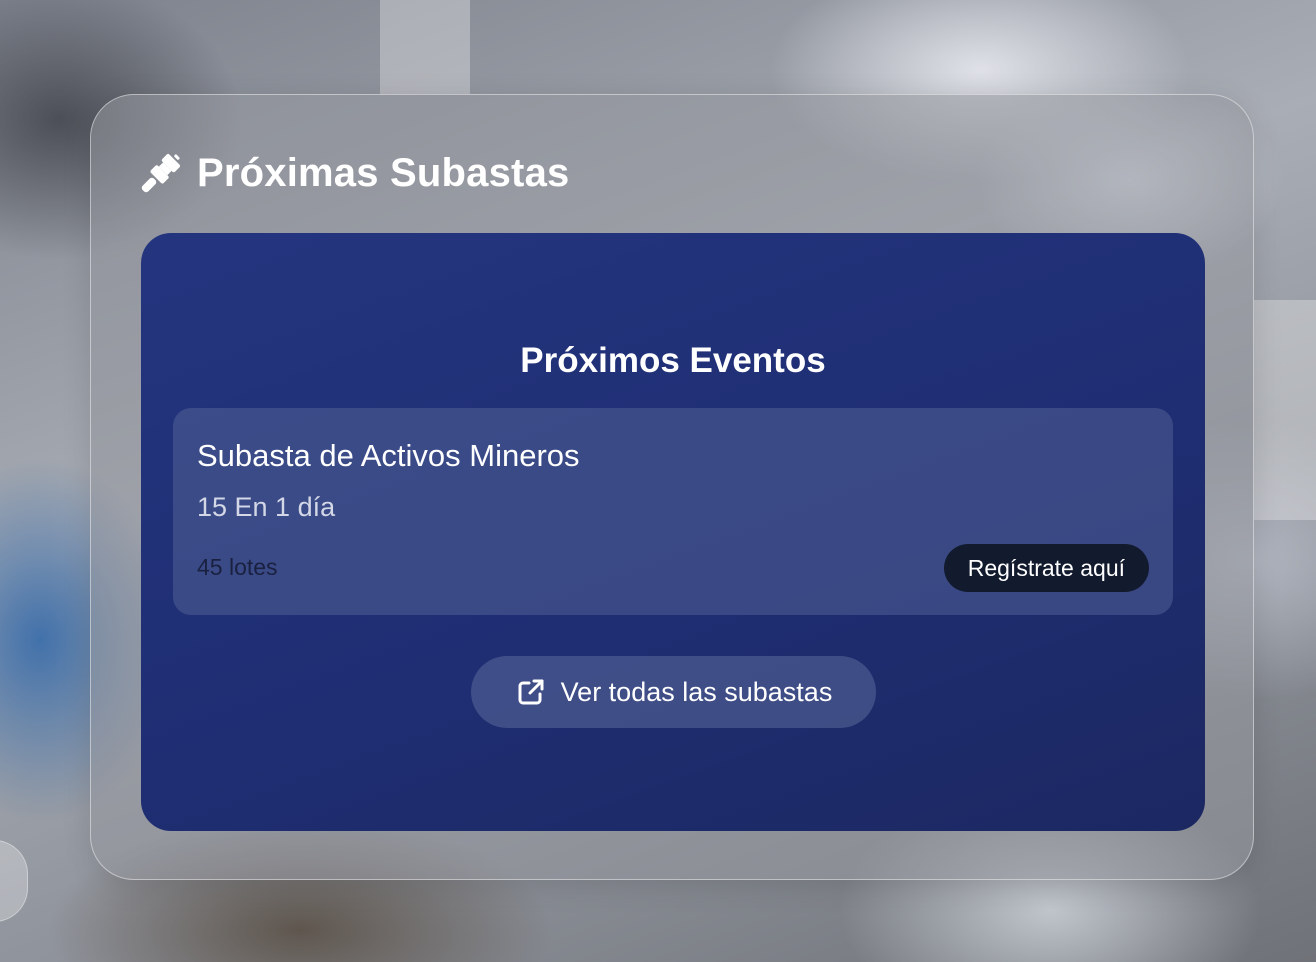  Describe the element at coordinates (673, 360) in the screenshot. I see `events-heading: Próximos Eventos` at that location.